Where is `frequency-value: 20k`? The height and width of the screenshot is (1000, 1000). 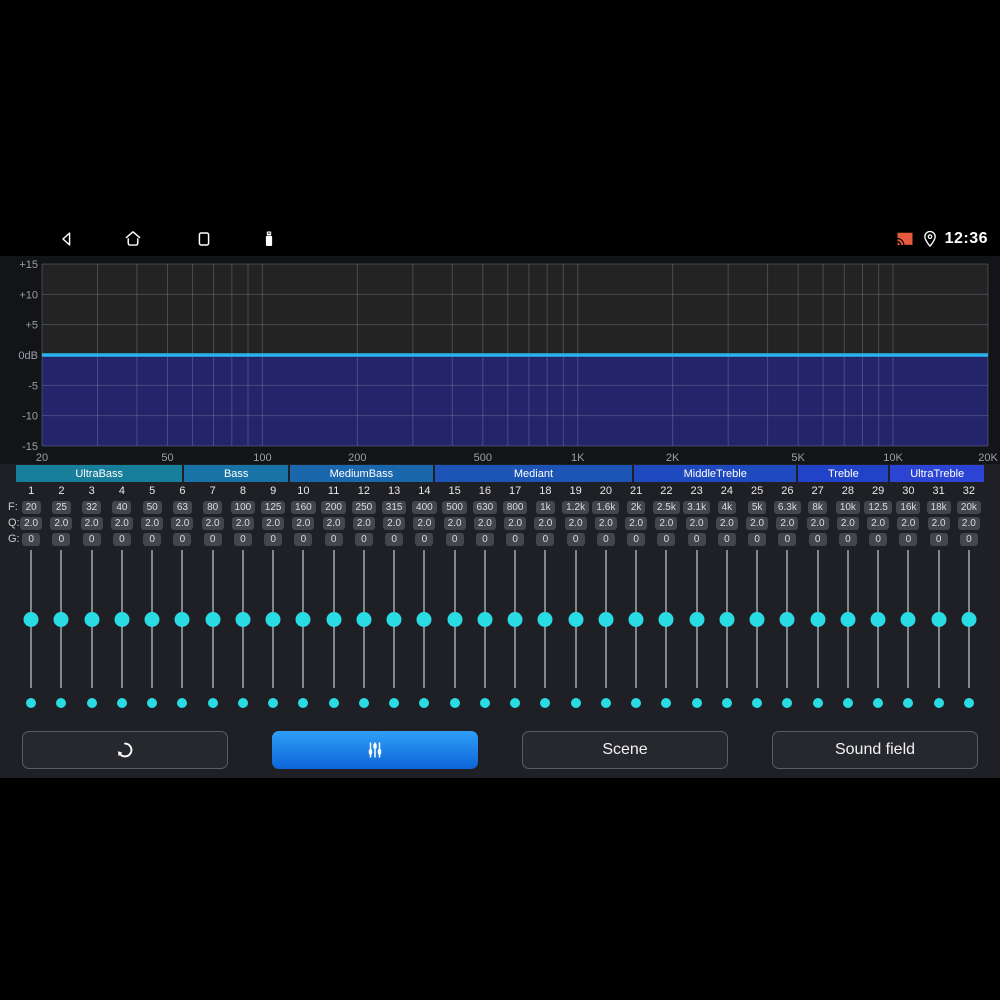 frequency-value: 20k is located at coordinates (968, 507).